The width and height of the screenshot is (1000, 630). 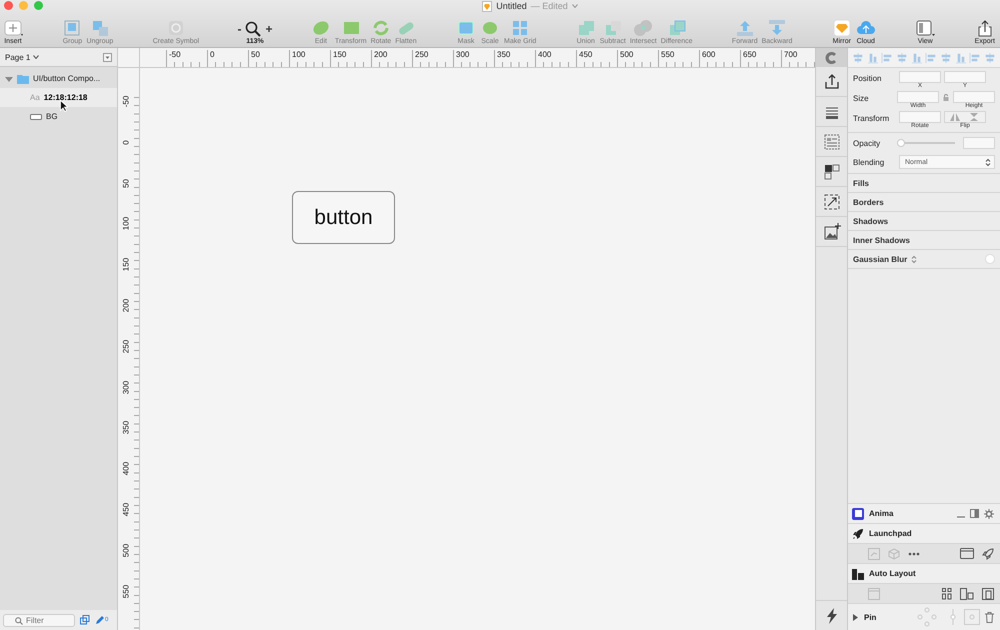 What do you see at coordinates (870, 617) in the screenshot?
I see `plugin-title: Pin` at bounding box center [870, 617].